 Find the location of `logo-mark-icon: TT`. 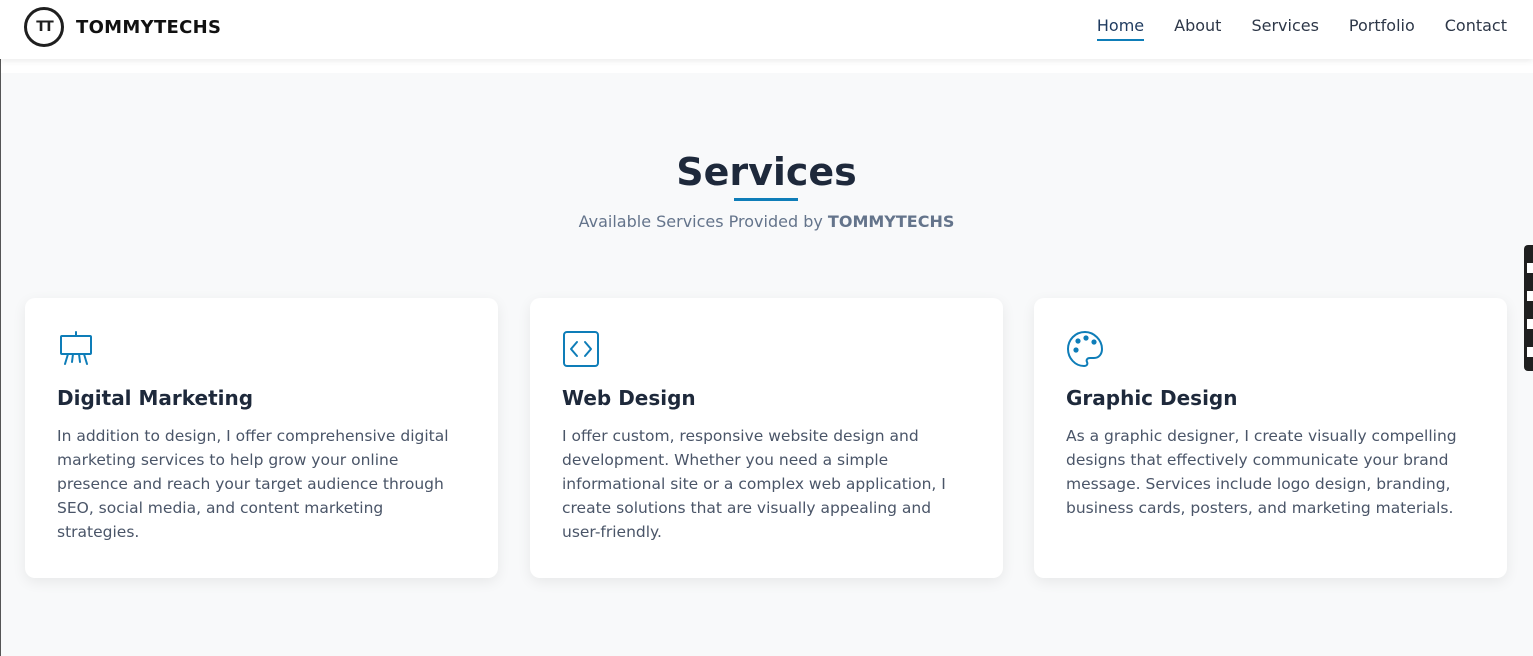

logo-mark-icon: TT is located at coordinates (44, 27).